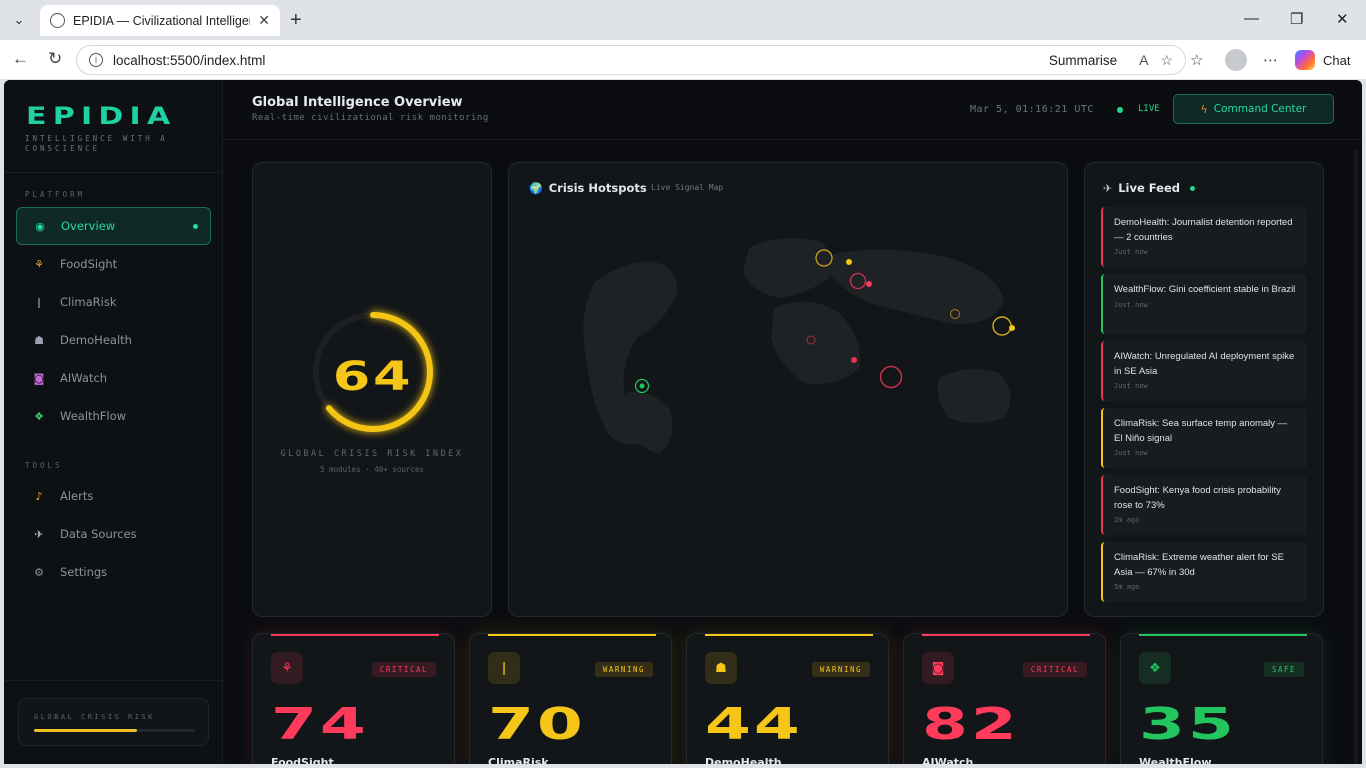  What do you see at coordinates (1127, 587) in the screenshot?
I see `feed-item-time: 5m ago` at bounding box center [1127, 587].